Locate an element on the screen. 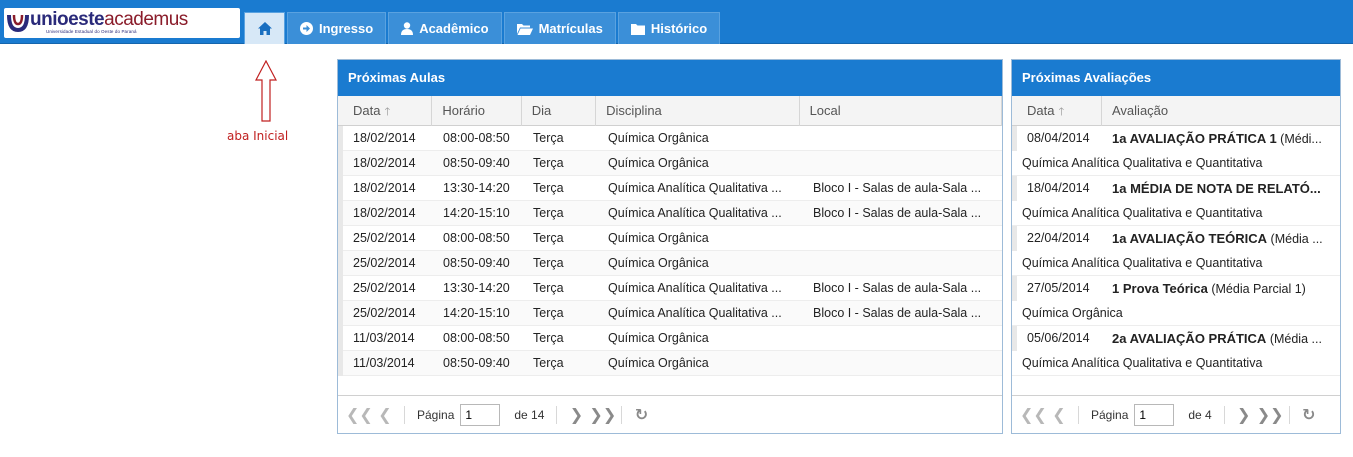  sort-asc-icon: 🡑 is located at coordinates (387, 112).